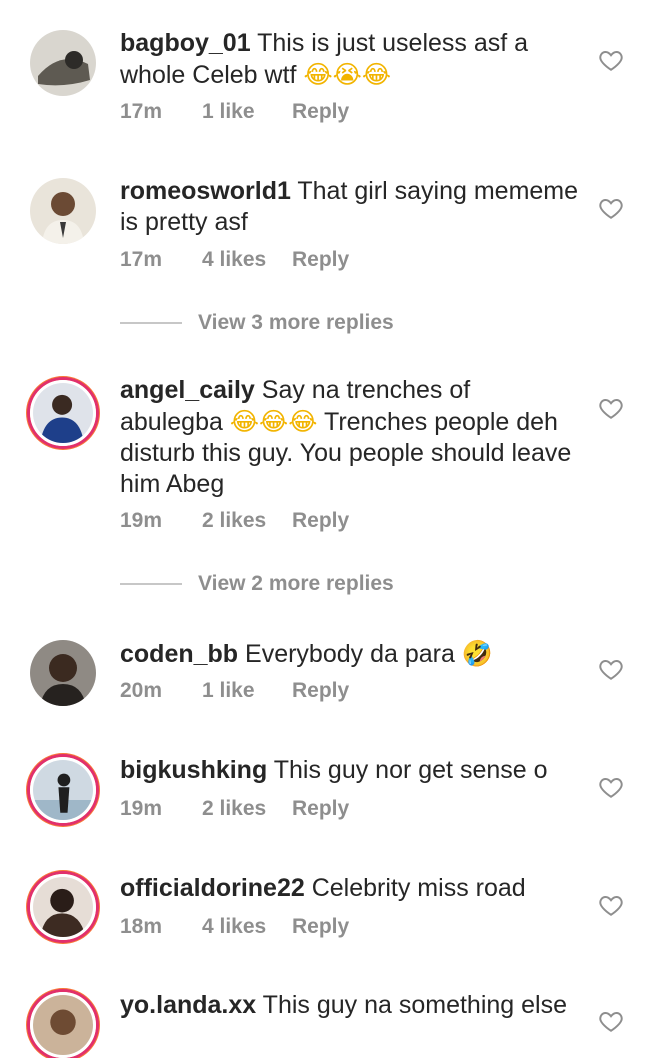 The height and width of the screenshot is (1058, 663). What do you see at coordinates (205, 191) in the screenshot?
I see `comment-username: romeosworld1` at bounding box center [205, 191].